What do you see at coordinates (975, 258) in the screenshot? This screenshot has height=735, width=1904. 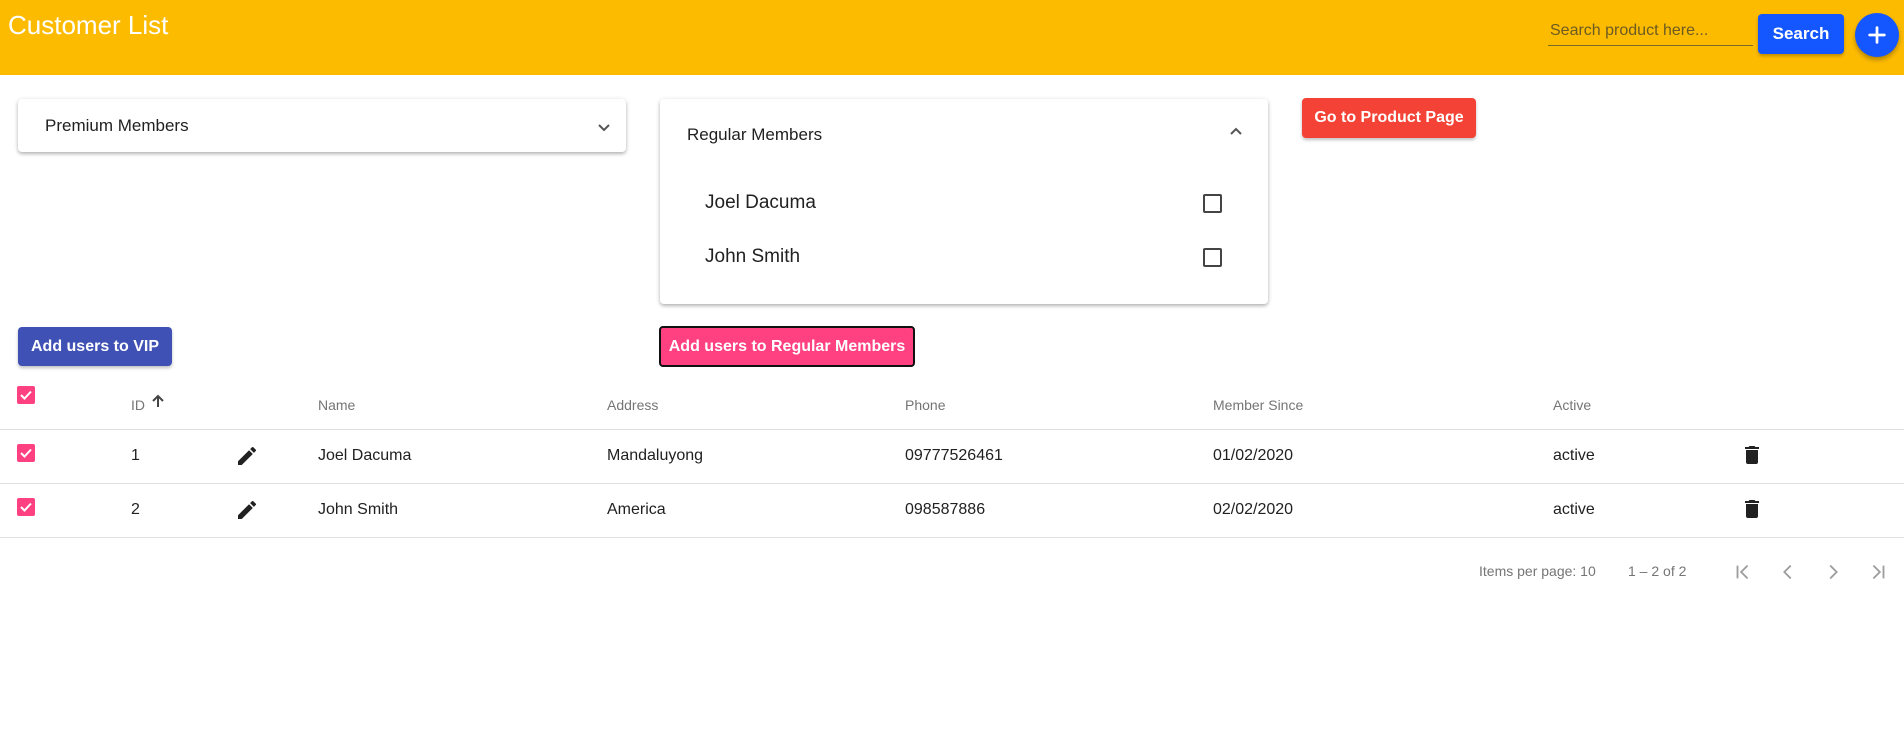 I see `member-item: John Smith` at bounding box center [975, 258].